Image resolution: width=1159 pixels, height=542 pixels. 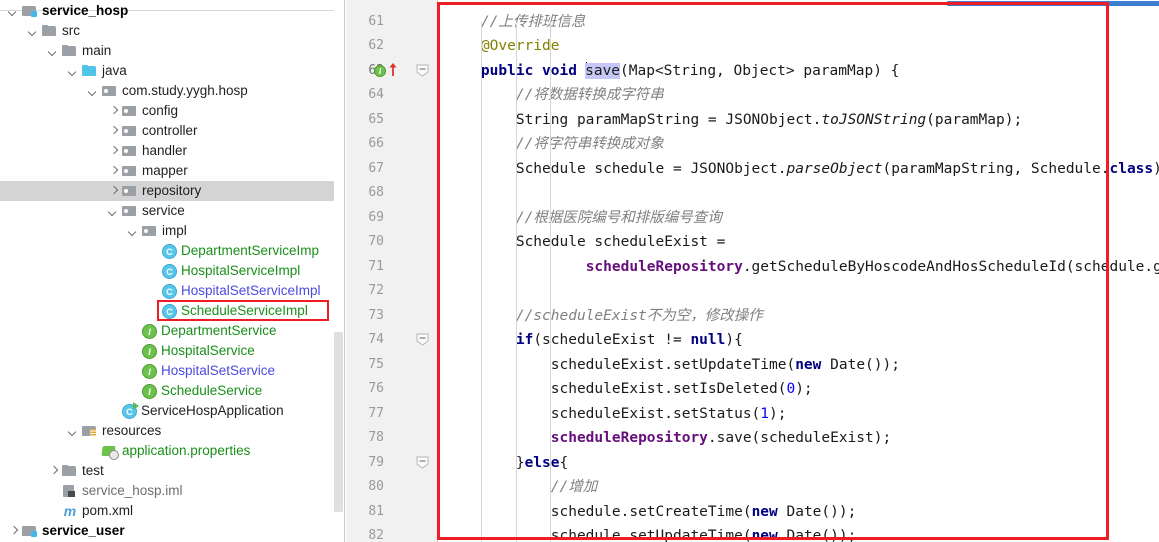 I want to click on tree-item-servicehospapplication: C ServiceHospApplication, so click(x=172, y=411).